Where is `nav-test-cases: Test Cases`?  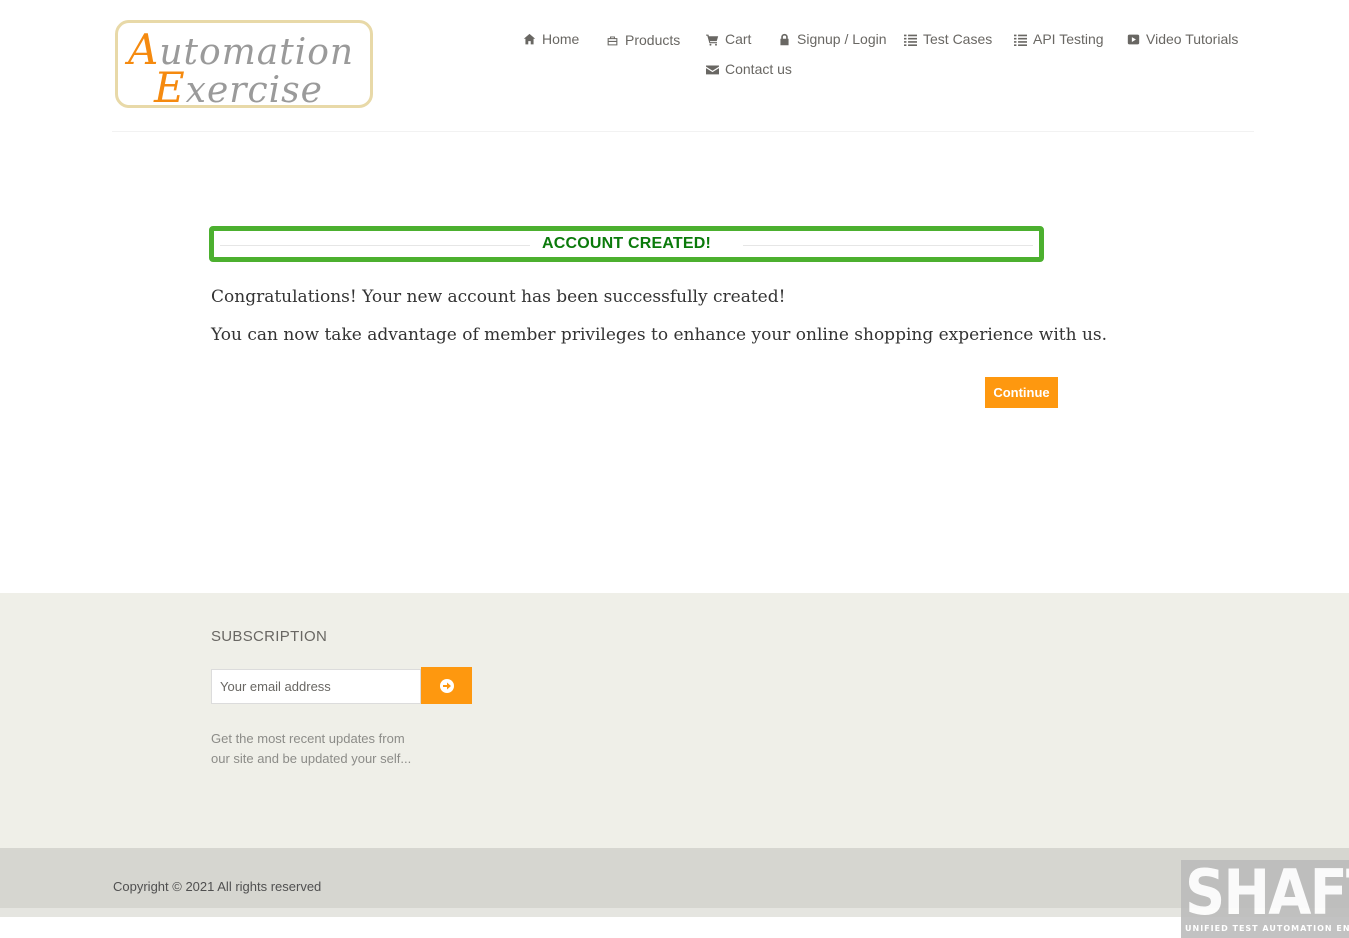
nav-test-cases: Test Cases is located at coordinates (948, 39).